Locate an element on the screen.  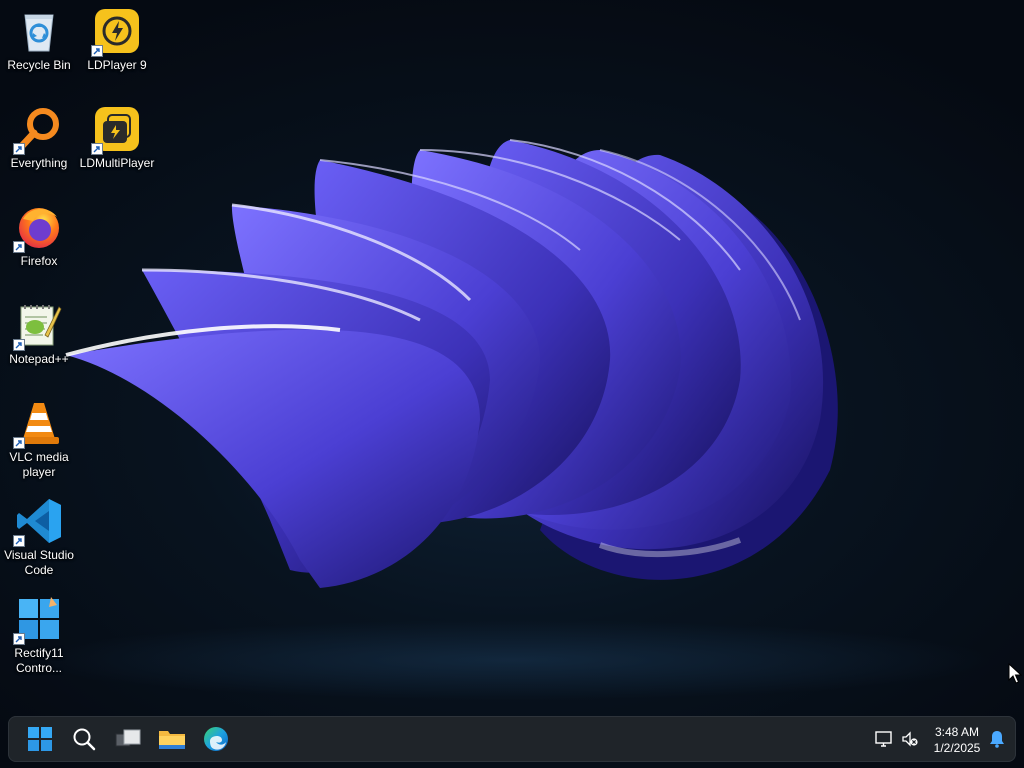
notepad-plus-plus-icon is located at coordinates (38, 326).